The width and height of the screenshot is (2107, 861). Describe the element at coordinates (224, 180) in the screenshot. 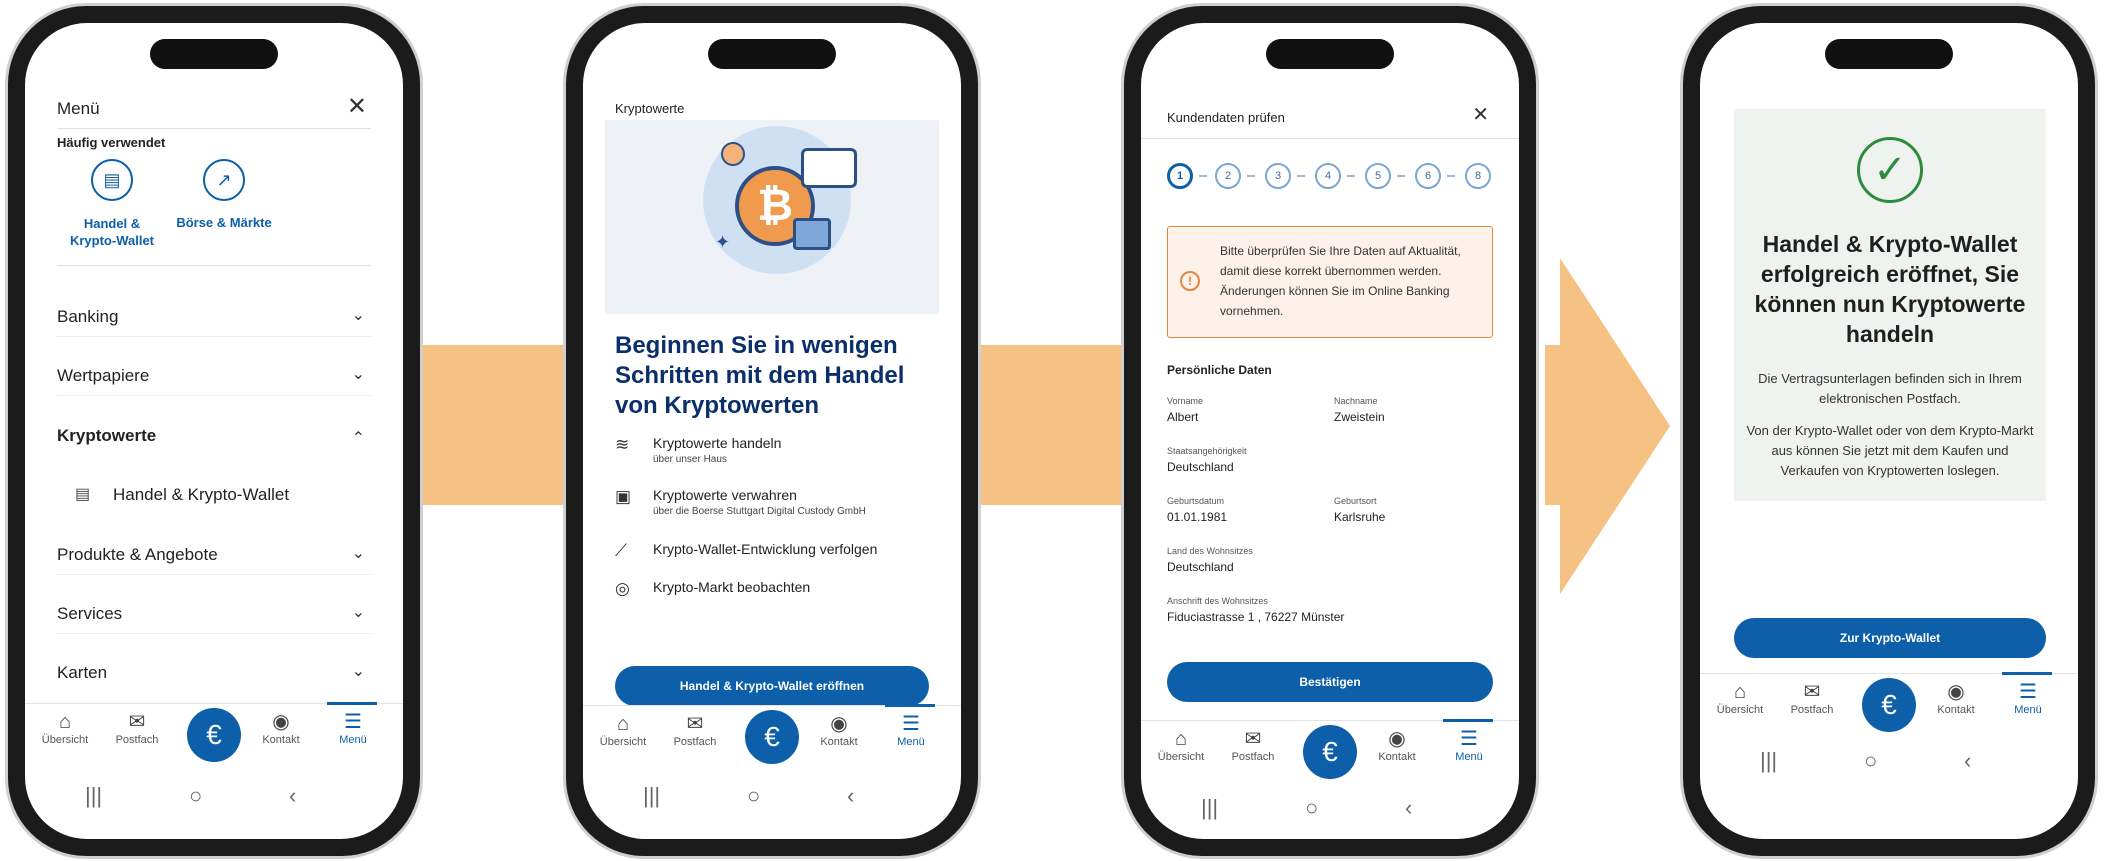

I see `chart-icon: ↗` at that location.